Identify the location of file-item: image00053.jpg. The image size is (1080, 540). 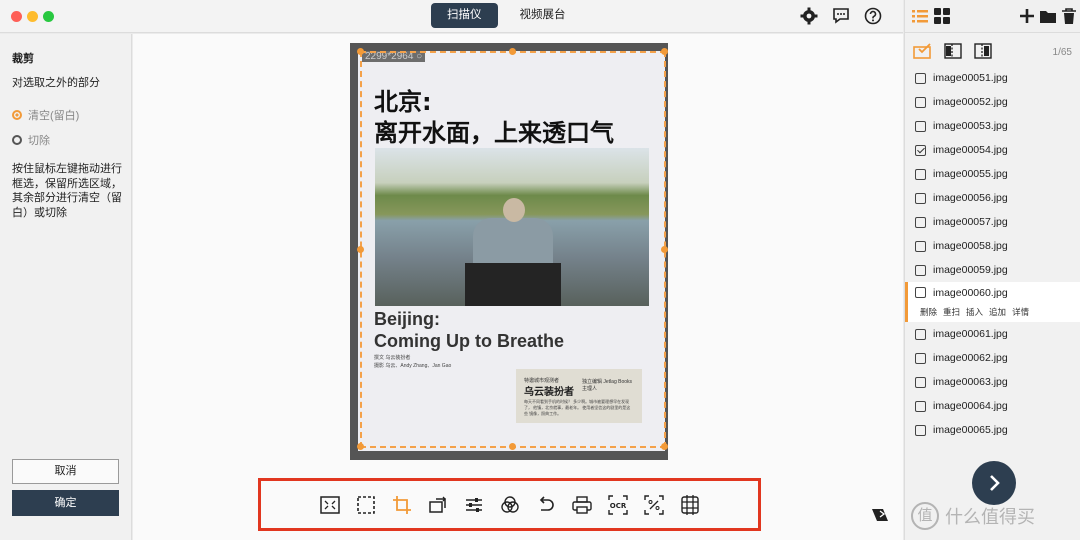
(992, 126).